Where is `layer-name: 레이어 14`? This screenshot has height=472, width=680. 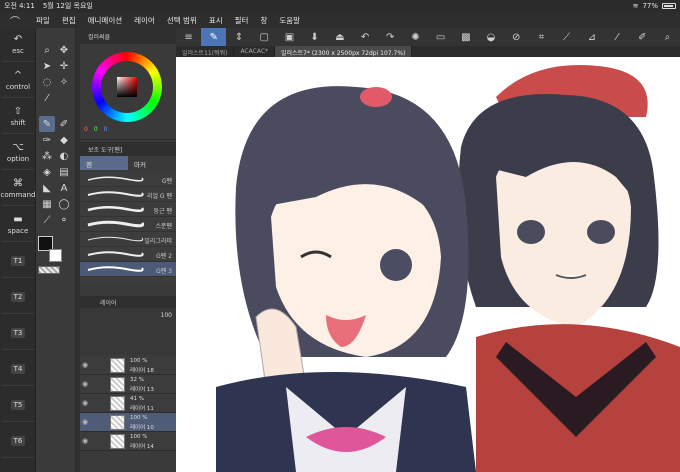
layer-name: 레이어 14 is located at coordinates (142, 447).